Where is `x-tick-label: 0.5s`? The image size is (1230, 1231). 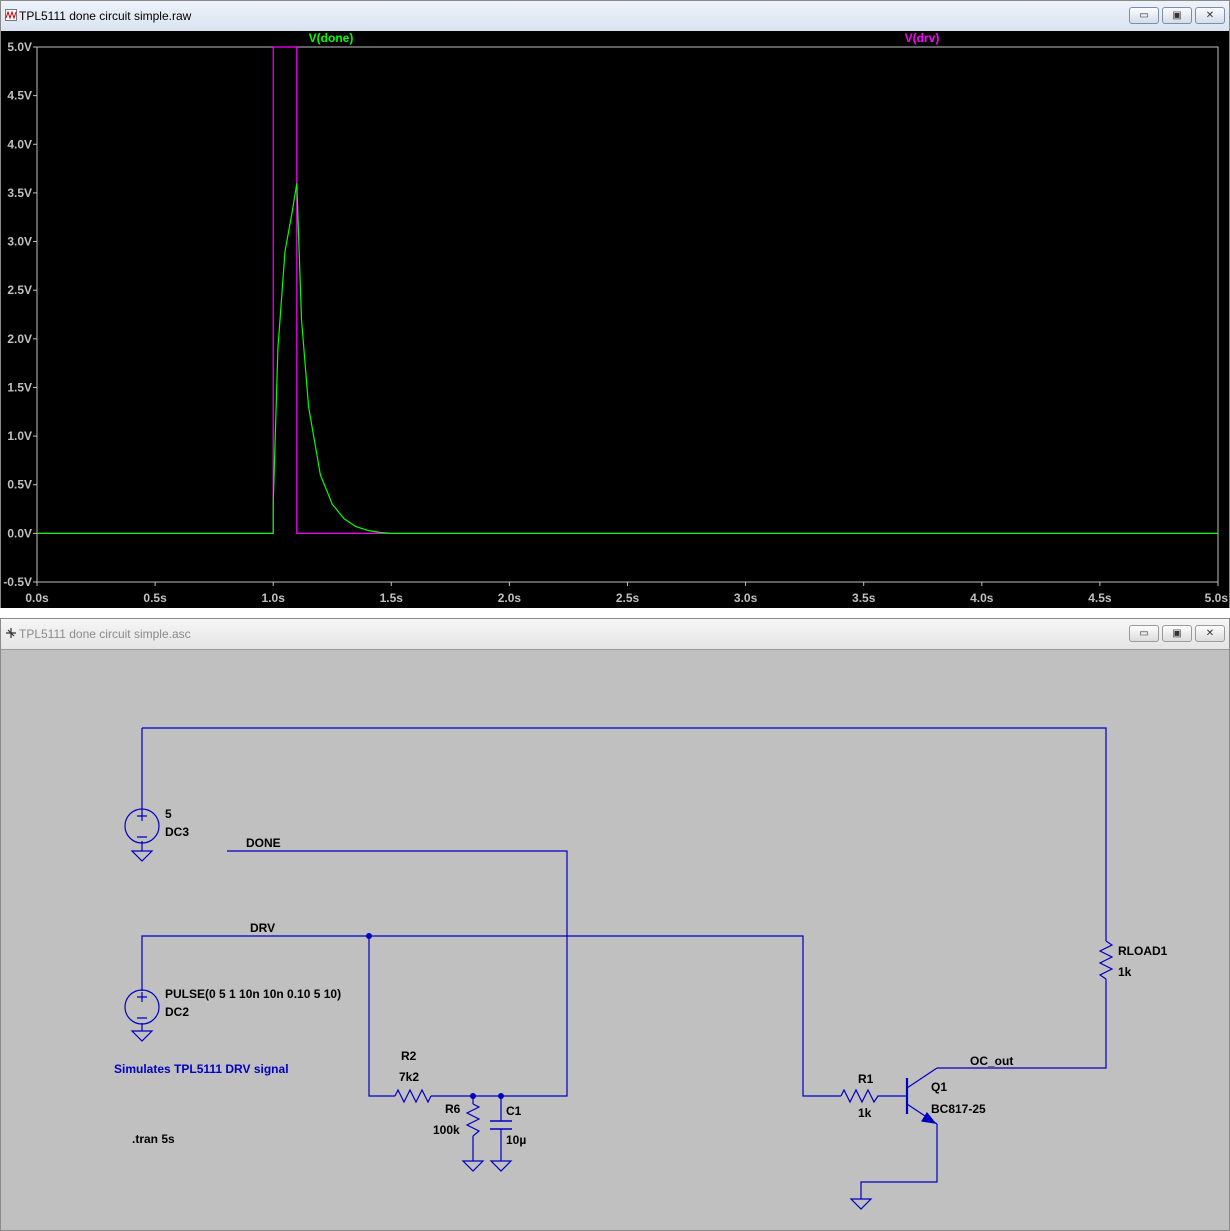 x-tick-label: 0.5s is located at coordinates (155, 598).